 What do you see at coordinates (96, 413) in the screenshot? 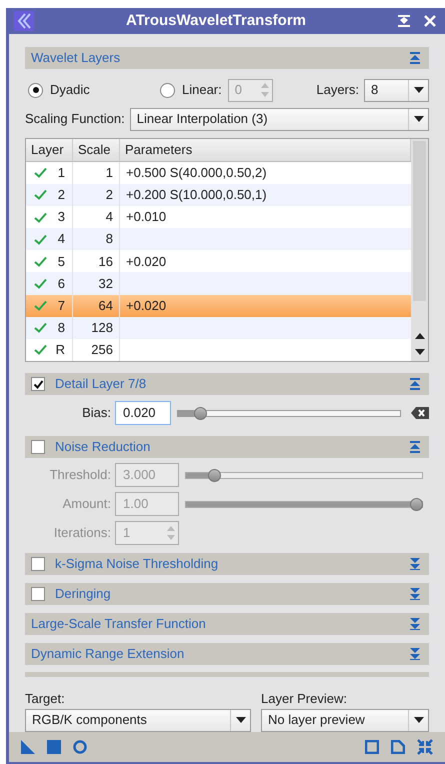
I see `bias-label: Bias:` at bounding box center [96, 413].